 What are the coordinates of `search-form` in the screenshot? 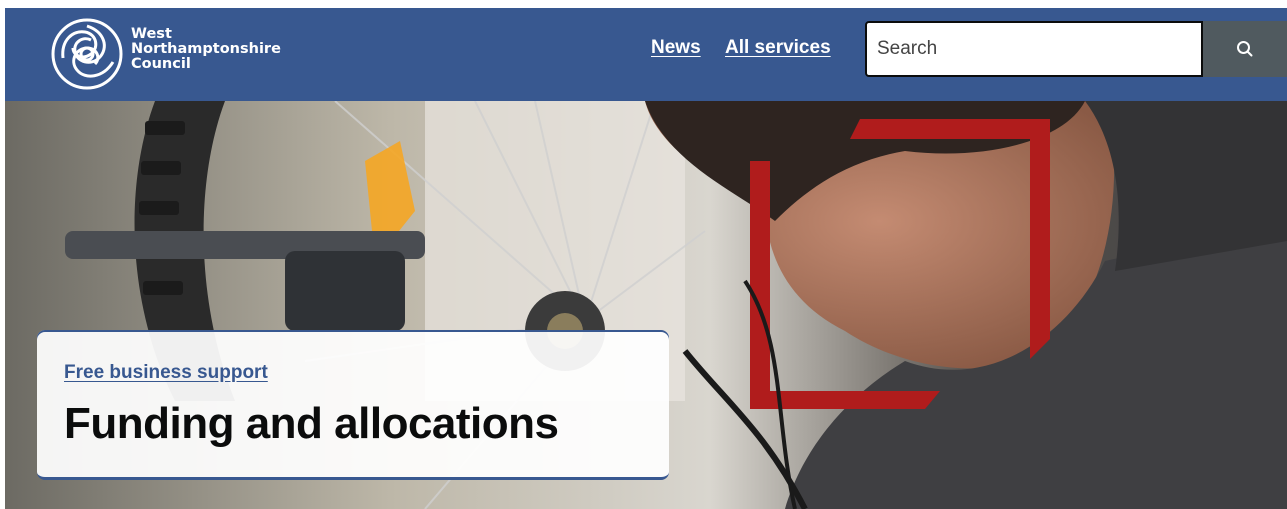 It's located at (1076, 49).